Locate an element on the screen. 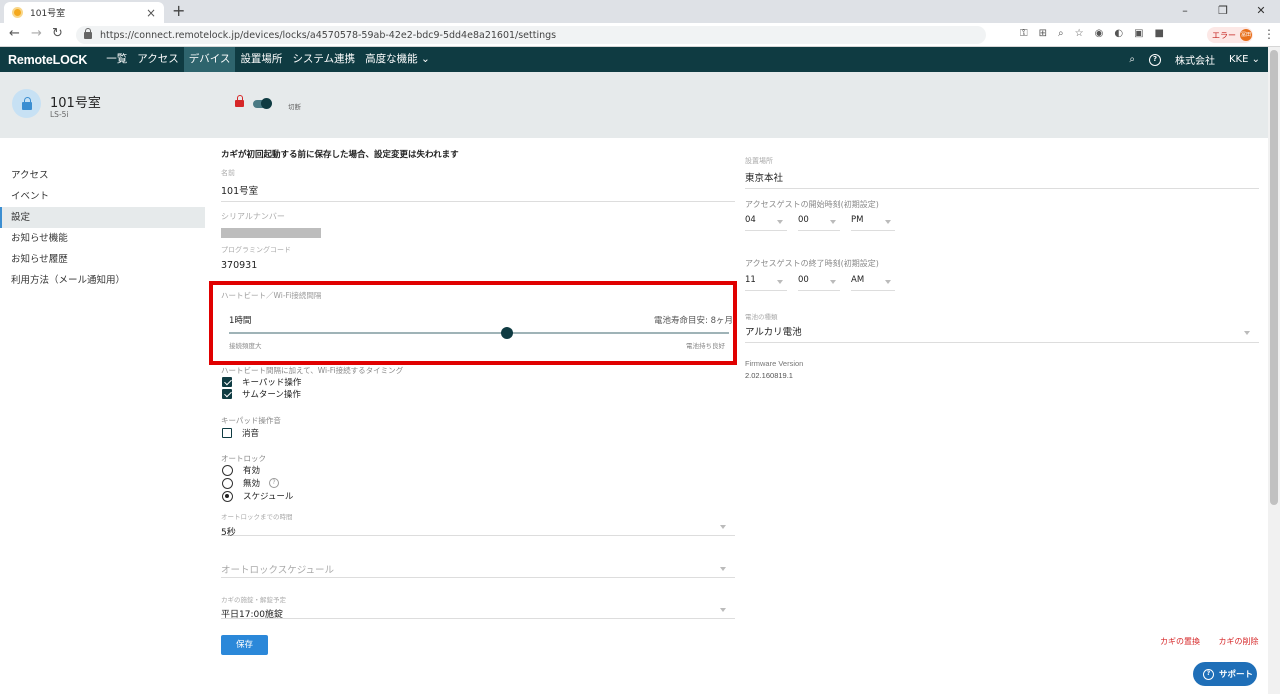 The width and height of the screenshot is (1280, 694). new-tab-icon: + is located at coordinates (178, 10).